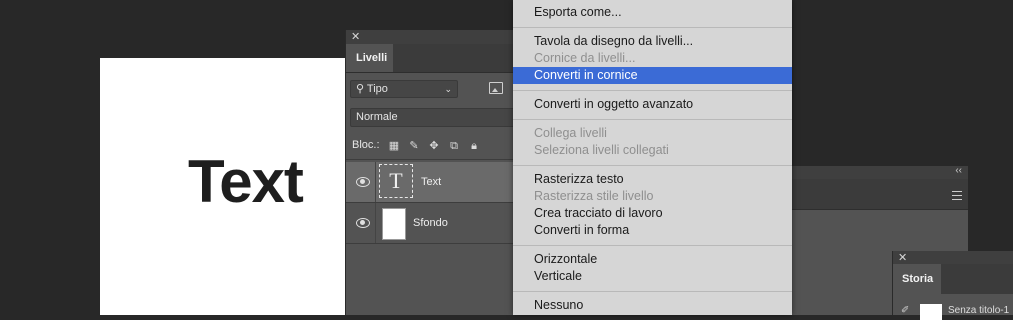 The image size is (1013, 320). Describe the element at coordinates (394, 224) in the screenshot. I see `background-layer-thumbnail` at that location.